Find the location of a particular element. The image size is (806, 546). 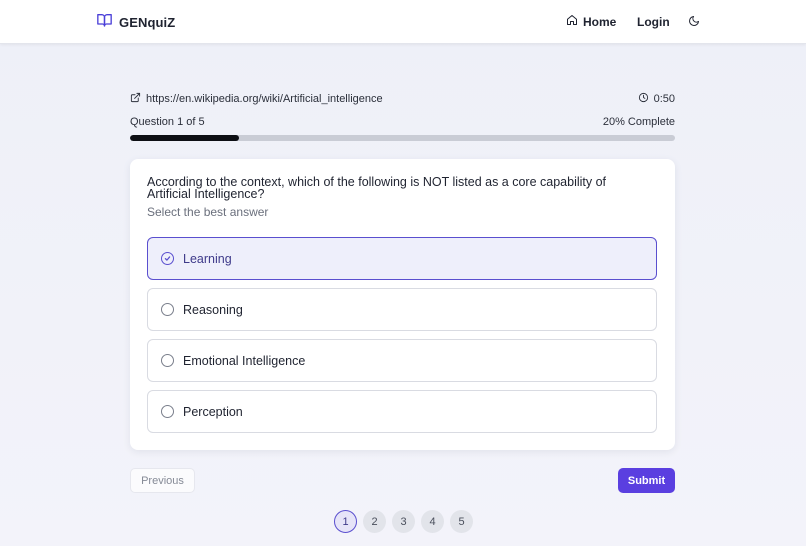

answer-option-label: Learning is located at coordinates (207, 258).